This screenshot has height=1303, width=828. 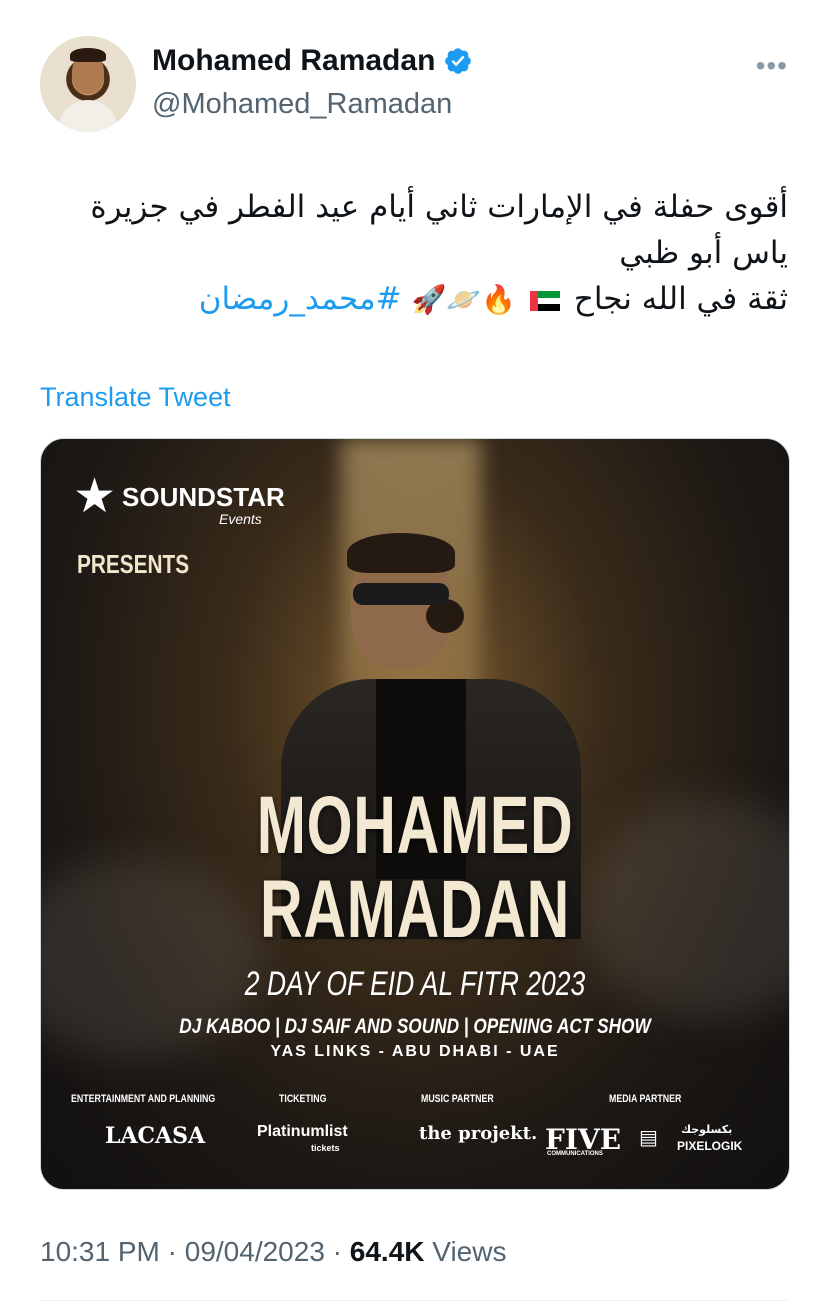 I want to click on translate-tweet-link: Translate Tweet, so click(x=135, y=397).